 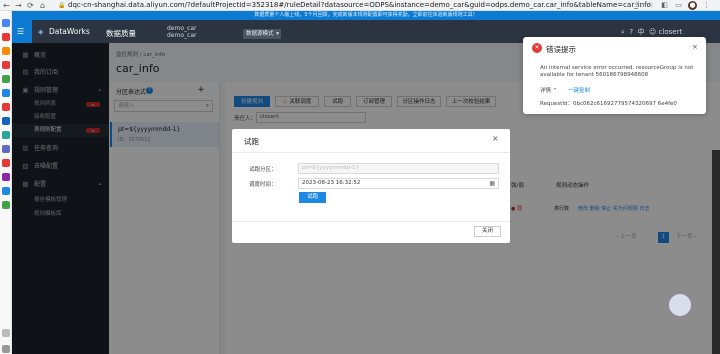 What do you see at coordinates (680, 305) in the screenshot?
I see `assistant-fab` at bounding box center [680, 305].